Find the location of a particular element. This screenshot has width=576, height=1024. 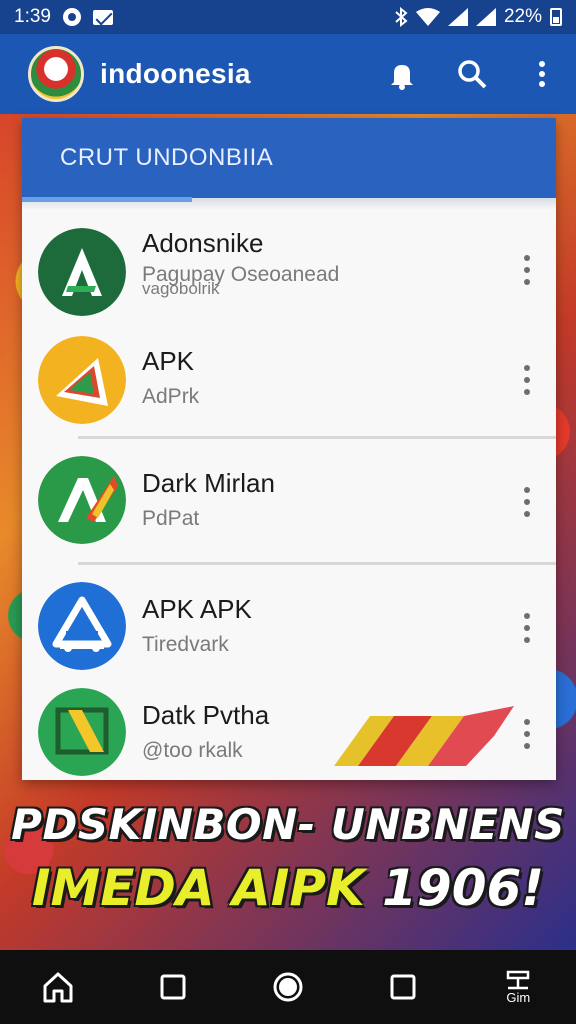

item-title: Datk Pvtha is located at coordinates (206, 715).